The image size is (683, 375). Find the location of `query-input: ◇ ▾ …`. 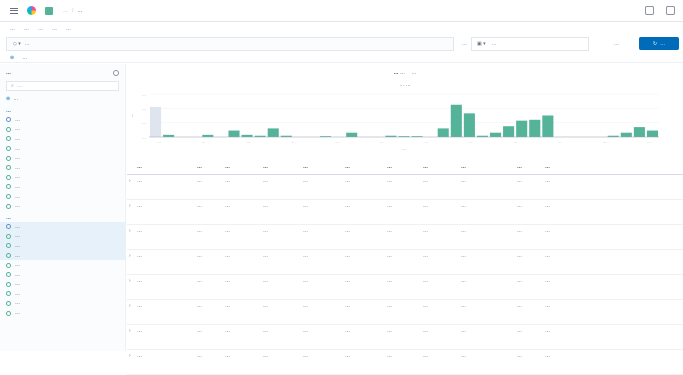

query-input: ◇ ▾ … is located at coordinates (230, 44).